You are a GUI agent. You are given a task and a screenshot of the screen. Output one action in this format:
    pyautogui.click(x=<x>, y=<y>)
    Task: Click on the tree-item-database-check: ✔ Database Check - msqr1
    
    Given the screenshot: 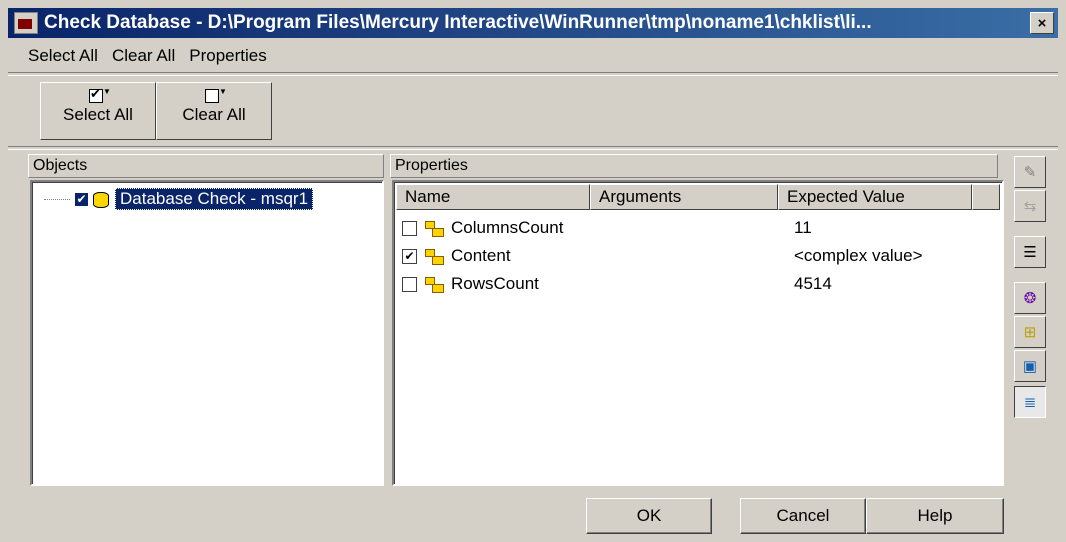 What is the action you would take?
    pyautogui.click(x=179, y=199)
    